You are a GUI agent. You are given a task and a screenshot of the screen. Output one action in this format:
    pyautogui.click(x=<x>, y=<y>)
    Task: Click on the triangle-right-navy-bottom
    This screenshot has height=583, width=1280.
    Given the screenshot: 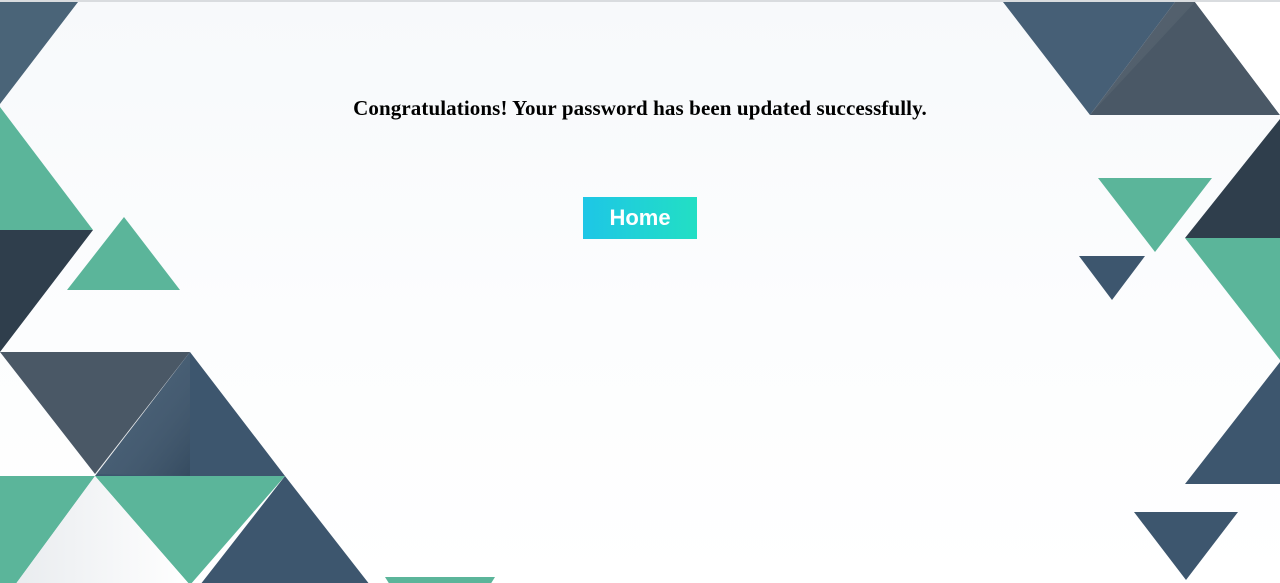 What is the action you would take?
    pyautogui.click(x=1186, y=546)
    